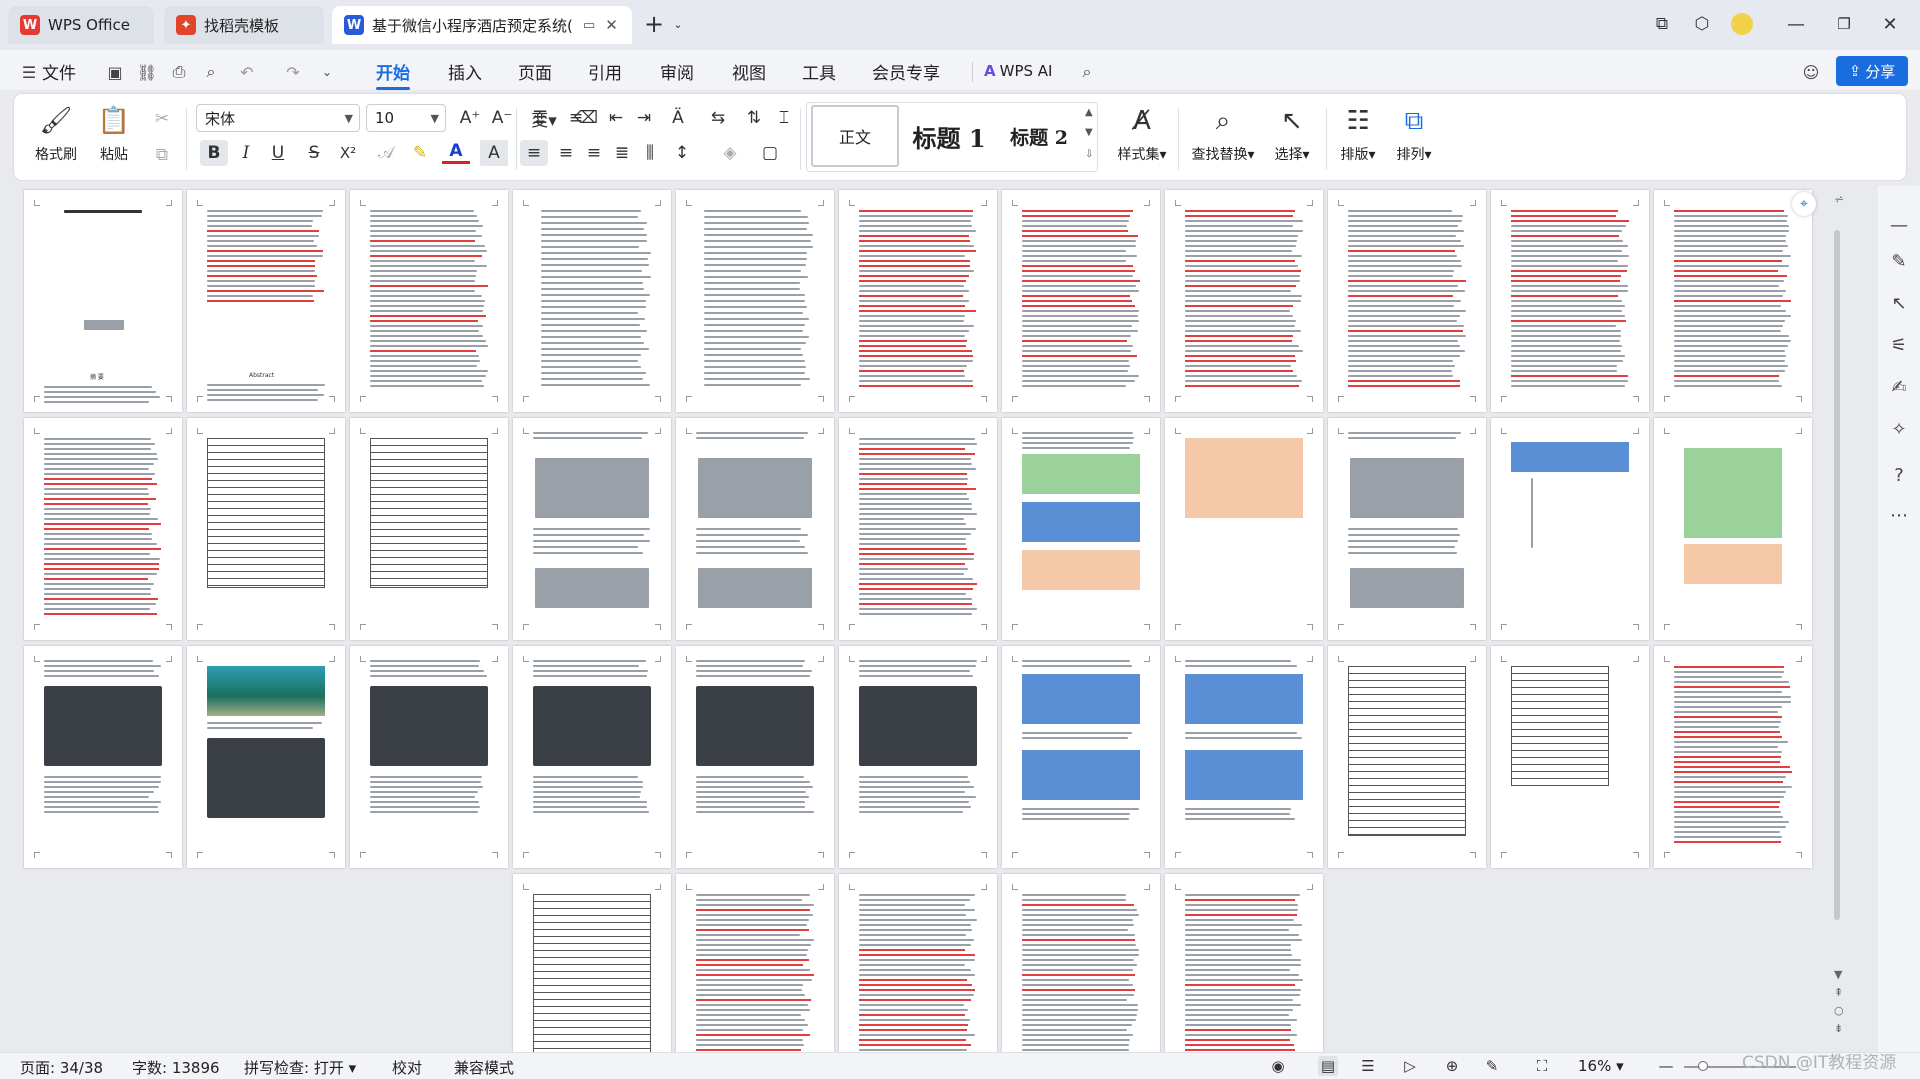 The height and width of the screenshot is (1079, 1920). What do you see at coordinates (115, 72) in the screenshot?
I see `save-icon: ▣` at bounding box center [115, 72].